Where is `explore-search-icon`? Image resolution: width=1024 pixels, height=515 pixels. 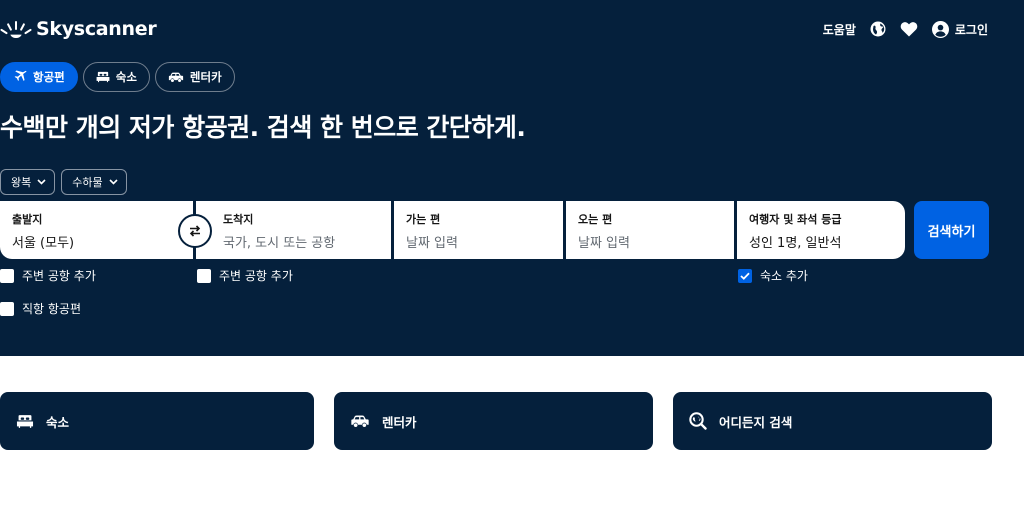
explore-search-icon is located at coordinates (698, 421).